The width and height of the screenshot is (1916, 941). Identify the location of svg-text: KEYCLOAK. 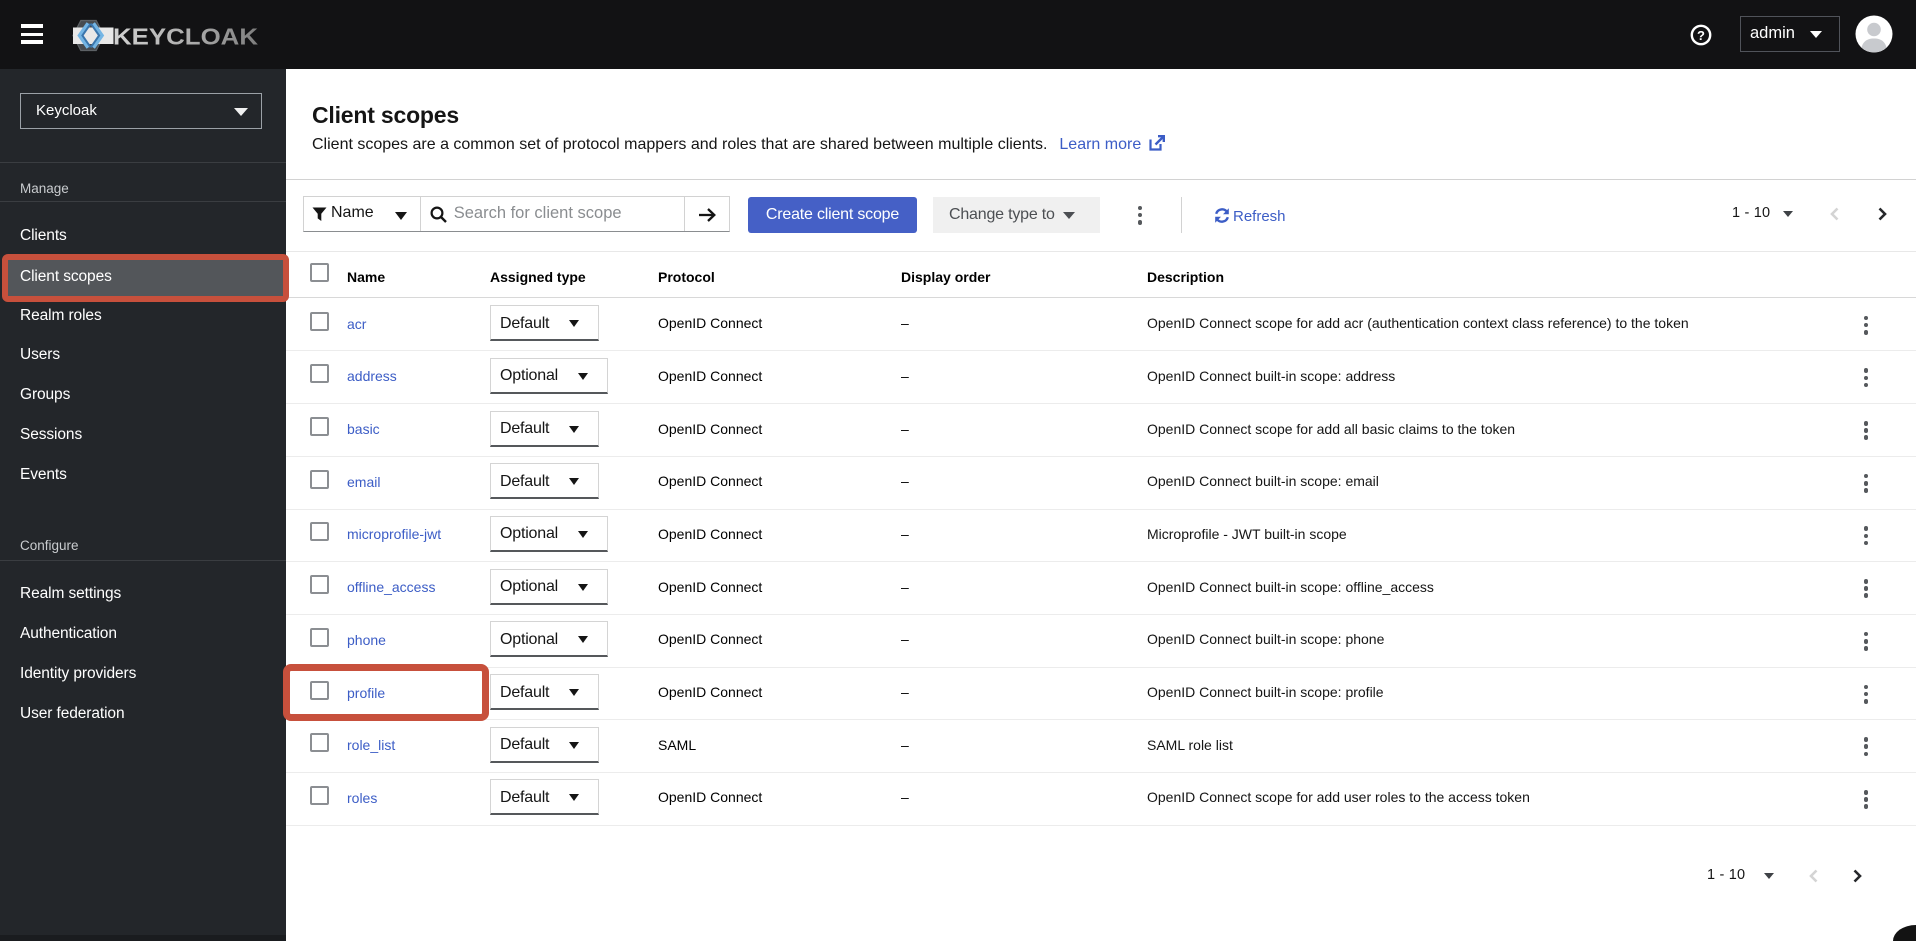
(185, 37).